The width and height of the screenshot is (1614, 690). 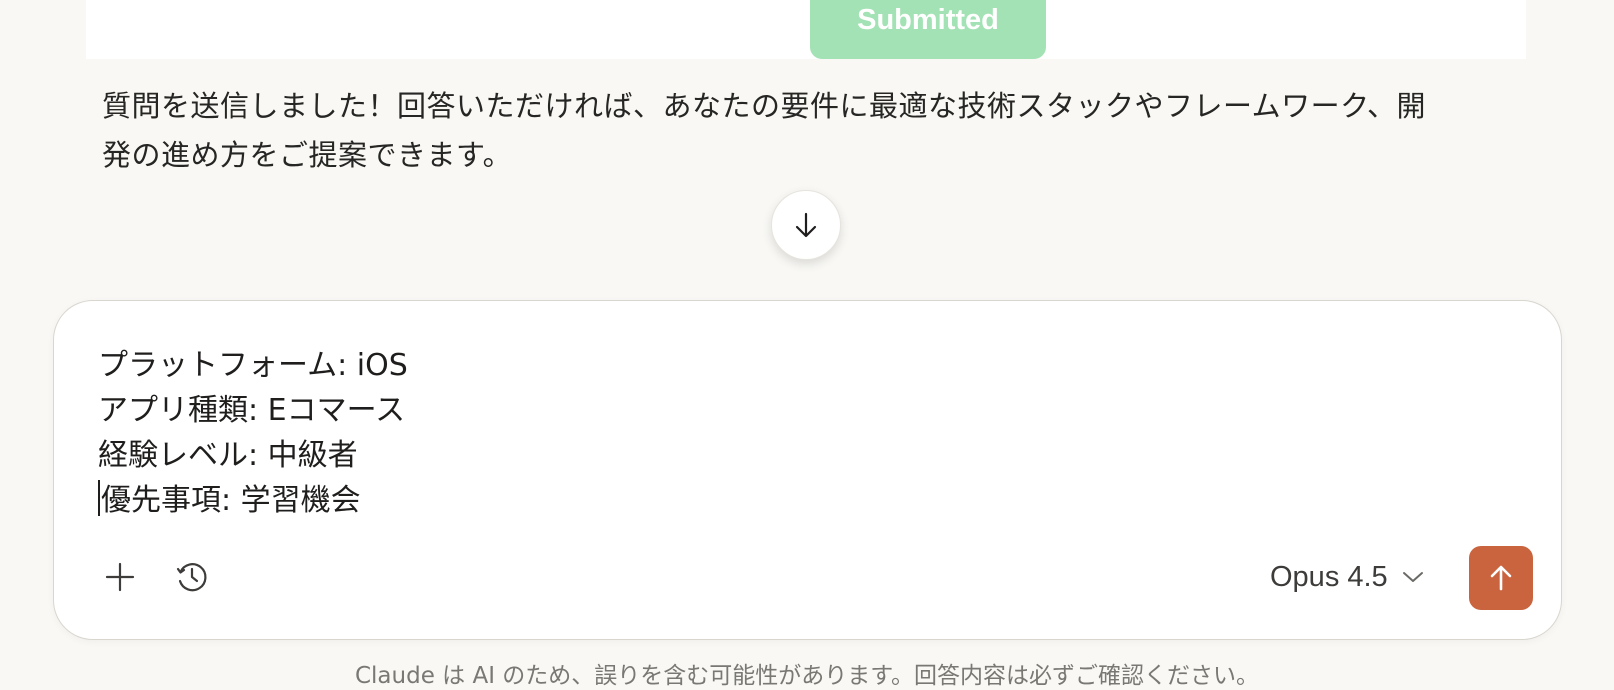 What do you see at coordinates (99, 498) in the screenshot?
I see `text-caret` at bounding box center [99, 498].